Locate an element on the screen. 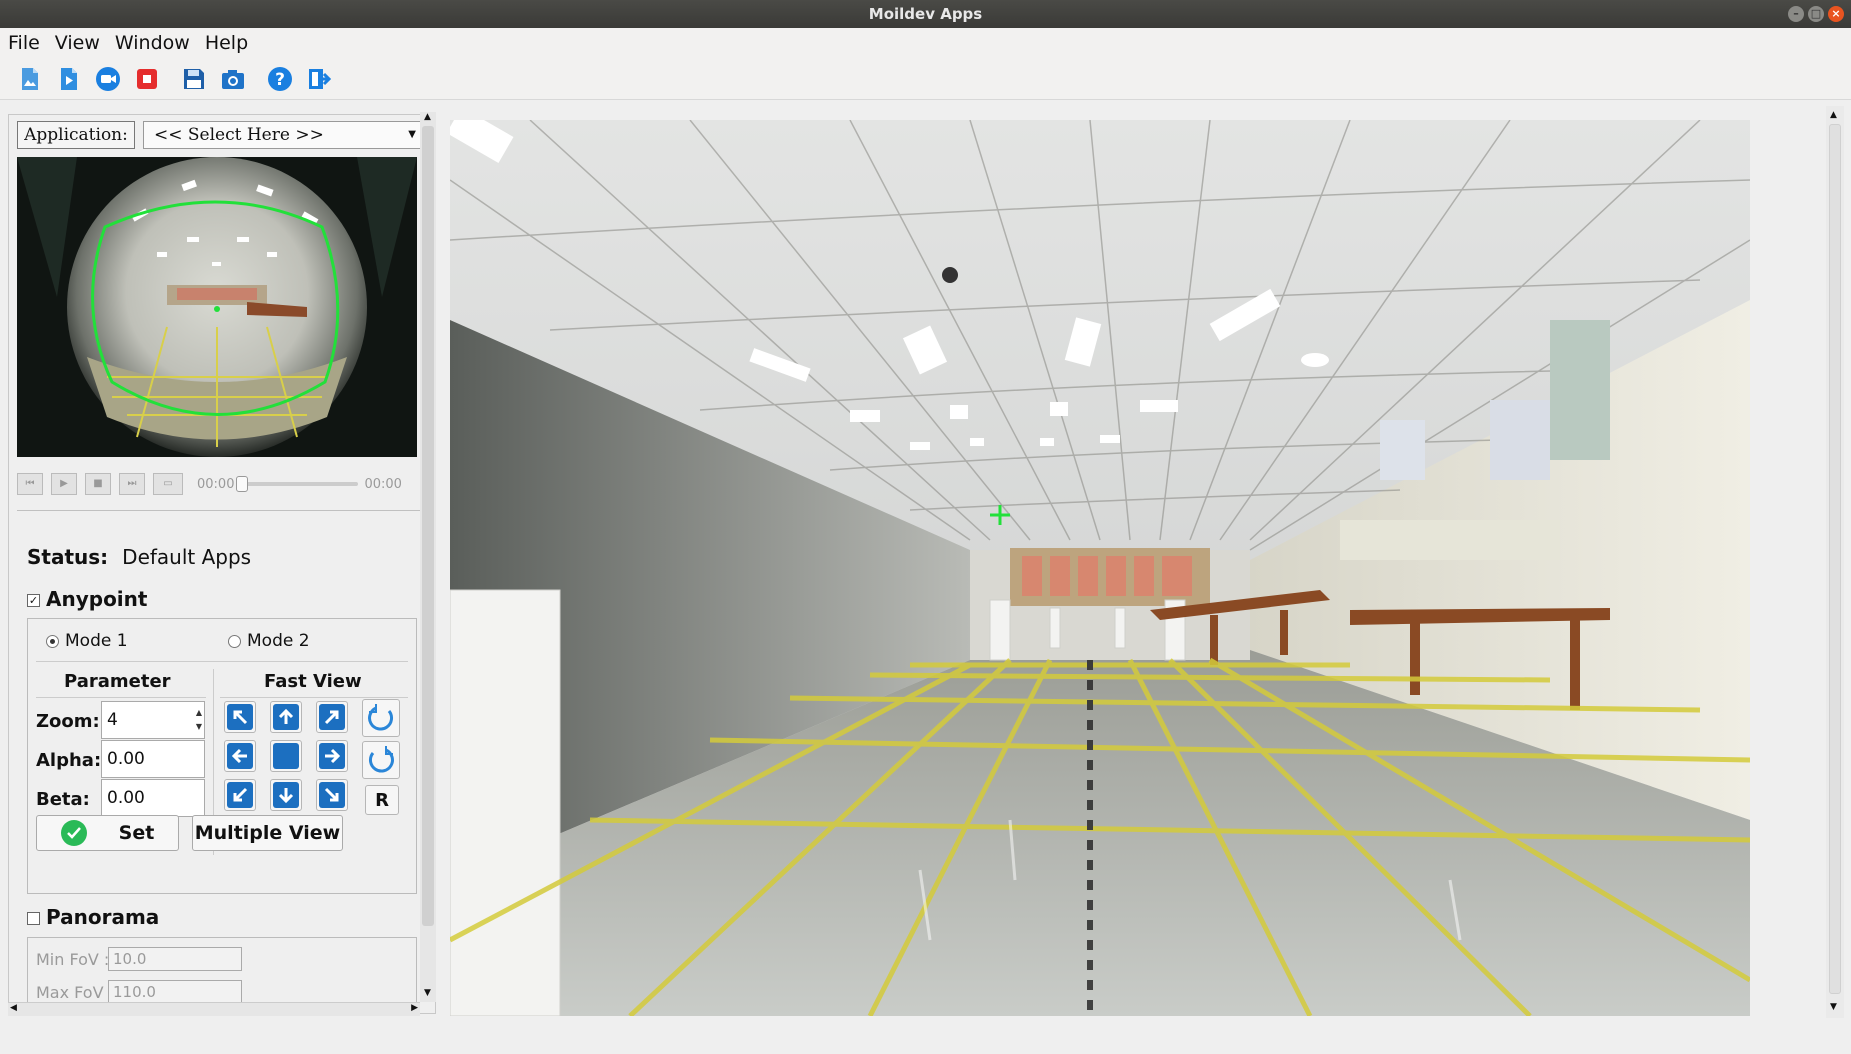 The height and width of the screenshot is (1054, 1851). zoom-label: Zoom: is located at coordinates (68, 721).